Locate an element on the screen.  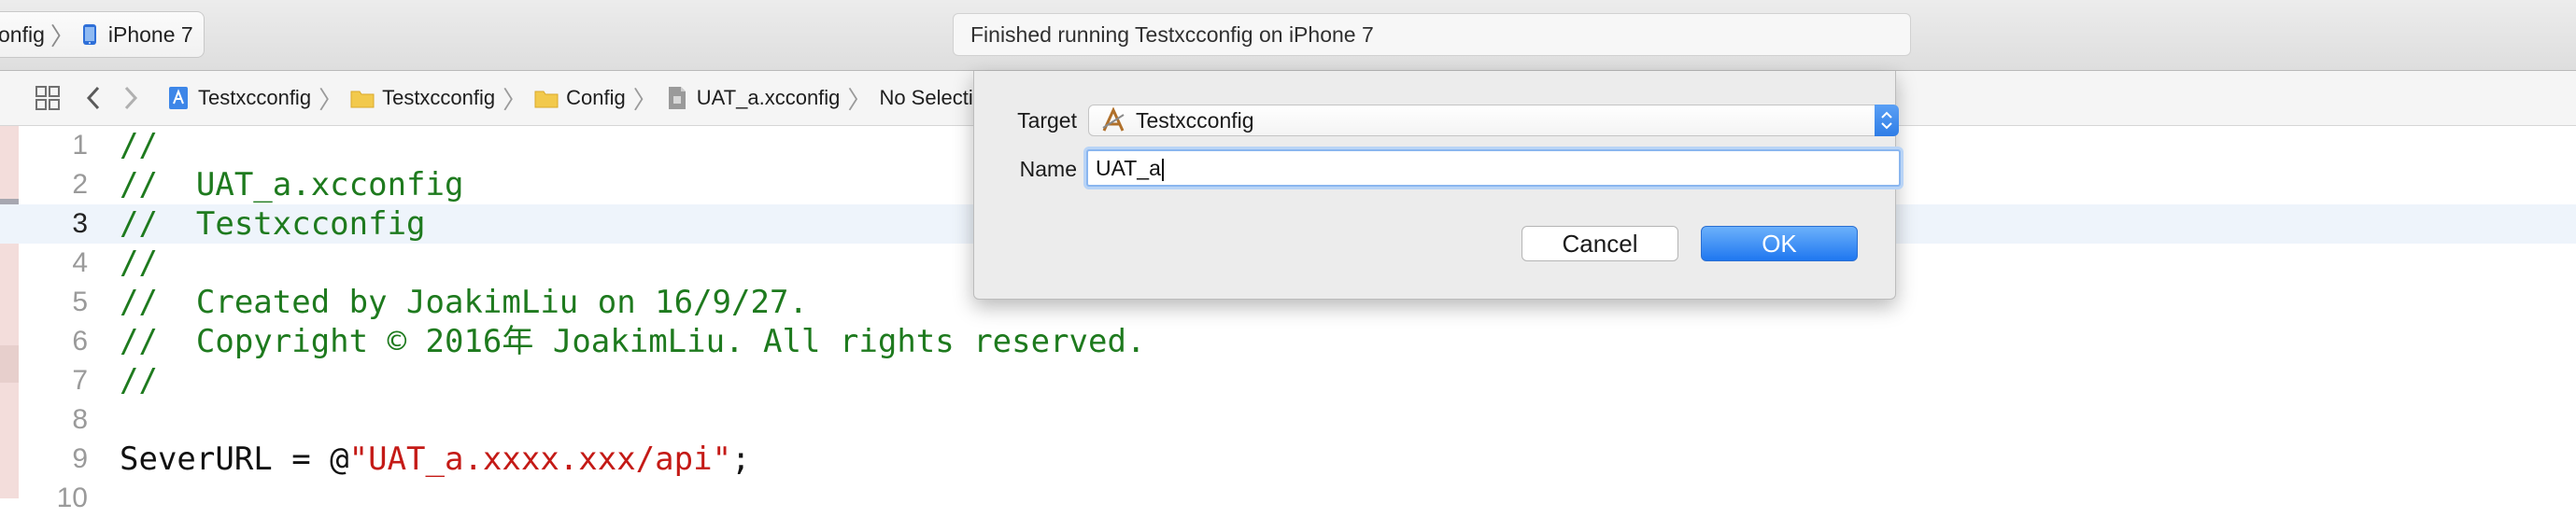
project-icon is located at coordinates (178, 98).